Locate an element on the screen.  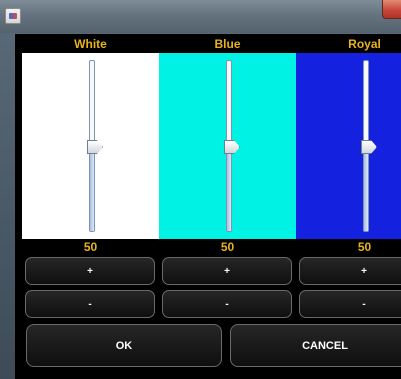
ok-button: OK is located at coordinates (124, 345).